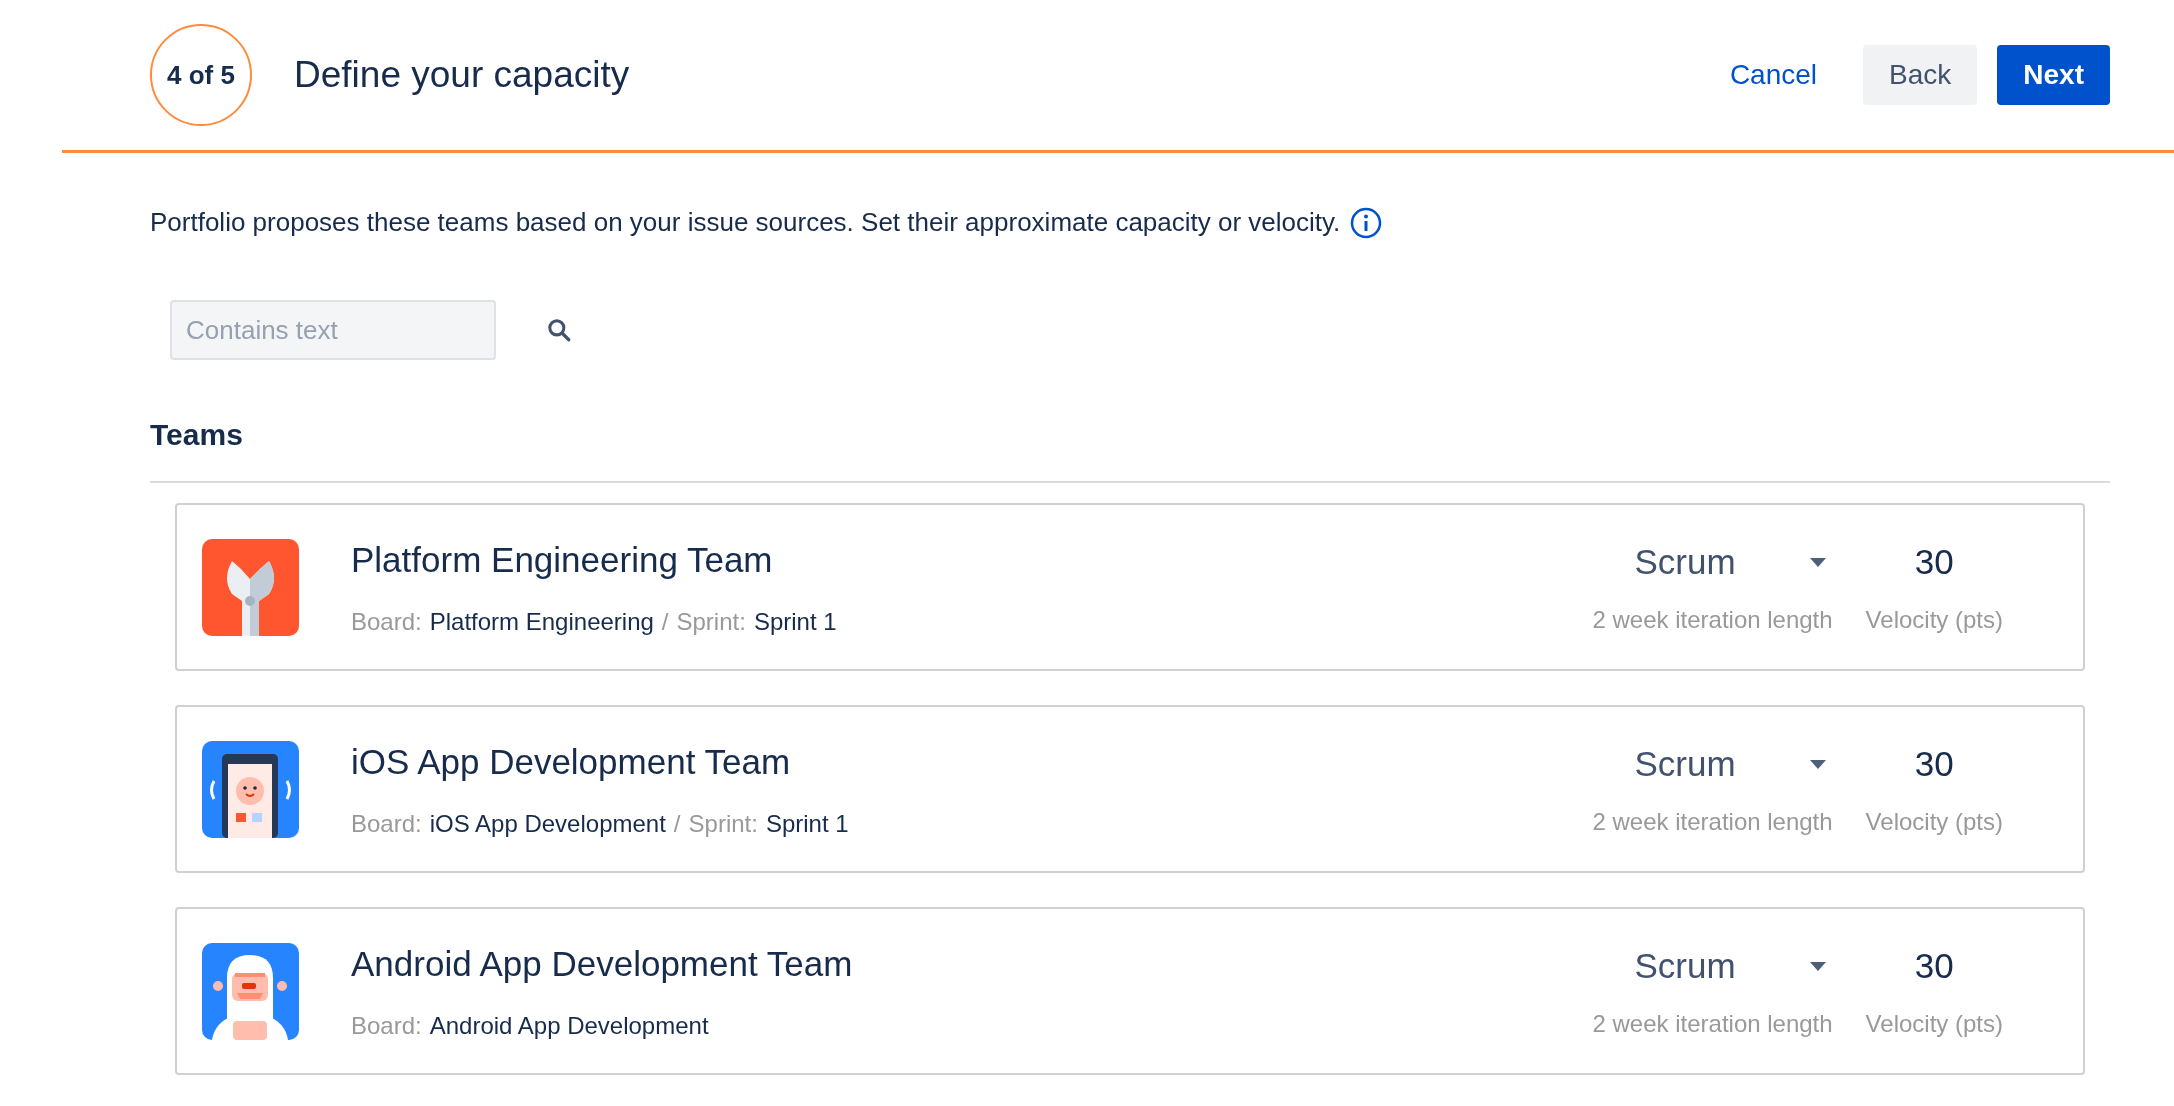 The width and height of the screenshot is (2174, 1106). What do you see at coordinates (197, 435) in the screenshot?
I see `section-heading: Teams` at bounding box center [197, 435].